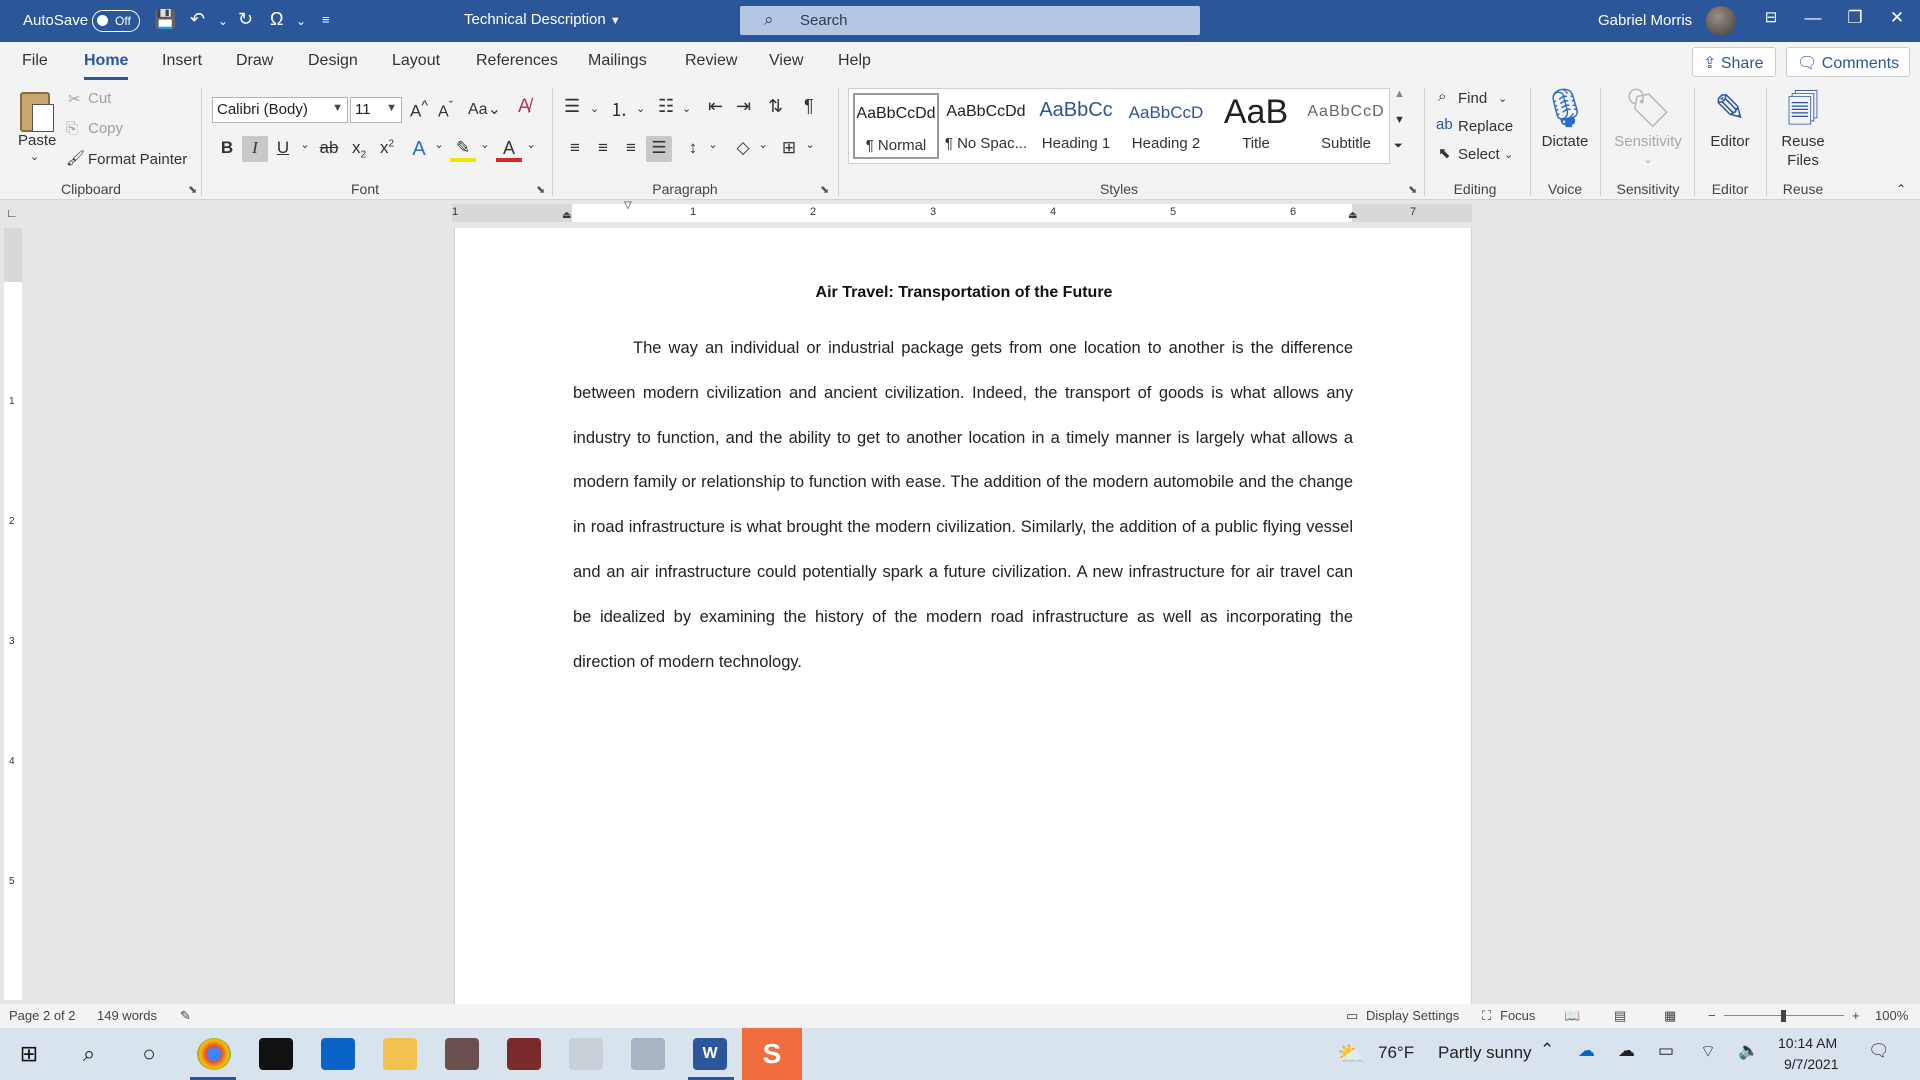 The height and width of the screenshot is (1080, 1920). What do you see at coordinates (743, 106) in the screenshot?
I see `increase-indent-icon: ⇥` at bounding box center [743, 106].